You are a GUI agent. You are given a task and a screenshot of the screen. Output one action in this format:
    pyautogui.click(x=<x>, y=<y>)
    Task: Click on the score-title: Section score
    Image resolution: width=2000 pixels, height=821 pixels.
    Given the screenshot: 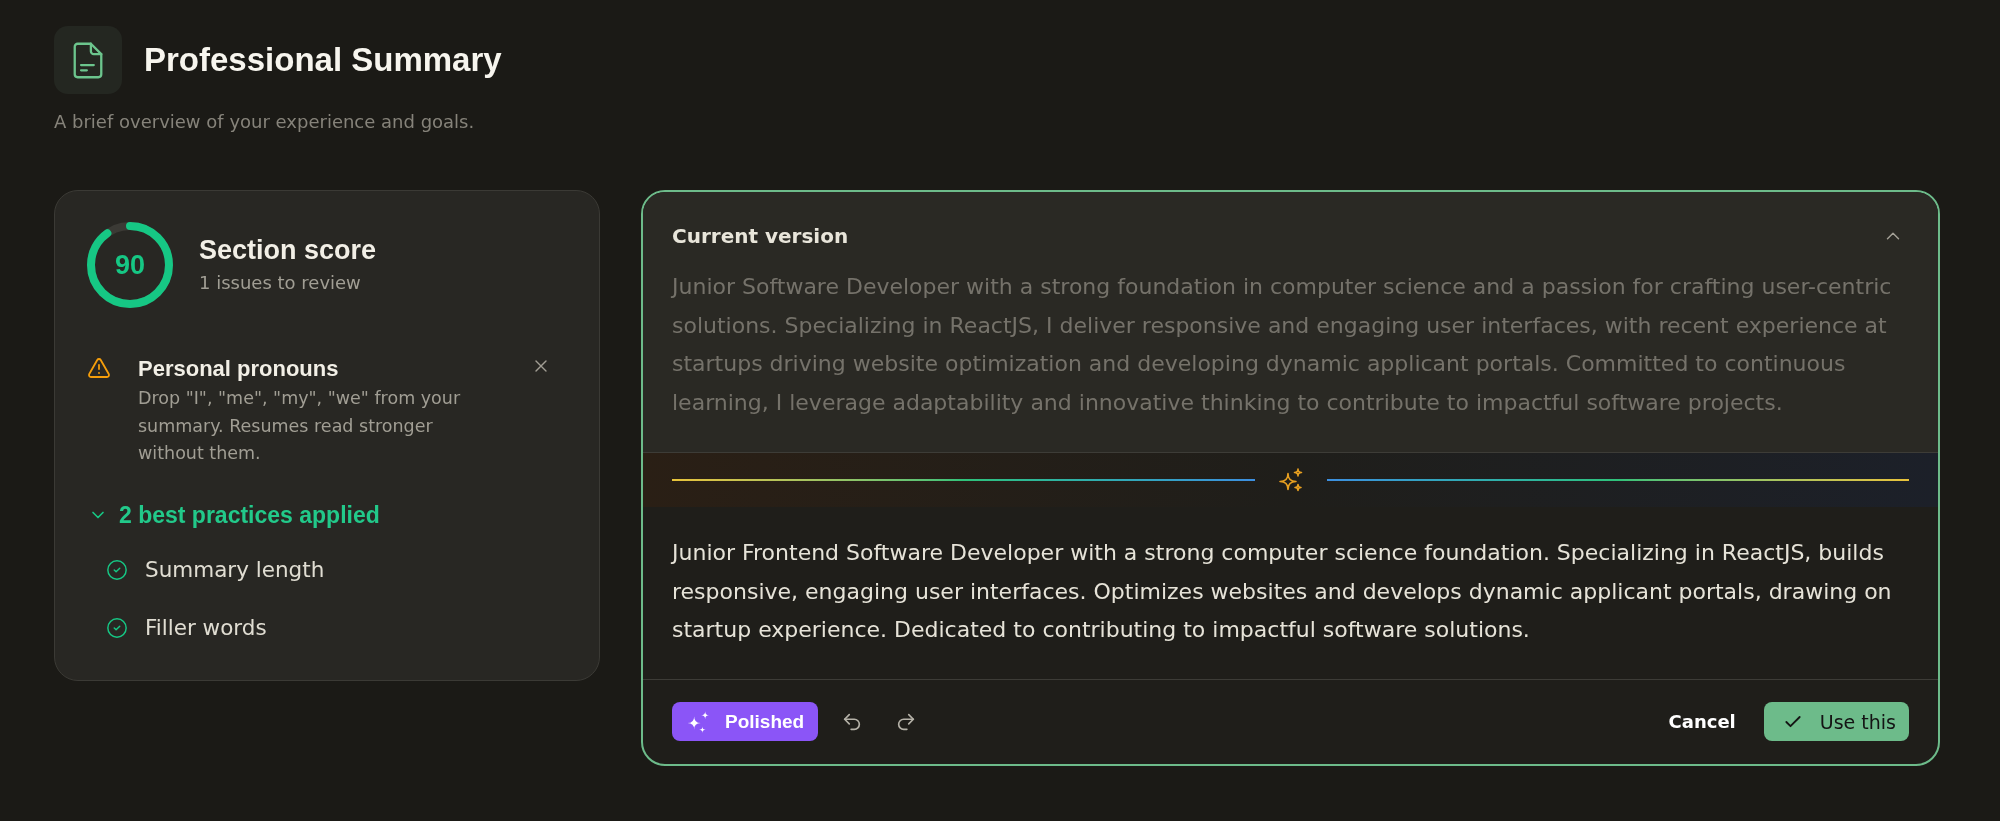 What is the action you would take?
    pyautogui.click(x=288, y=250)
    